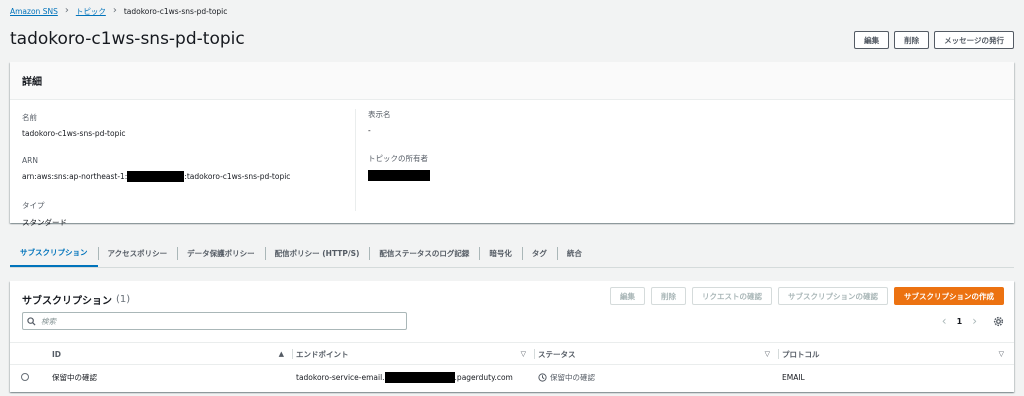  What do you see at coordinates (424, 253) in the screenshot?
I see `tab-delivery-status-logging: 配信ステータスのログ記録` at bounding box center [424, 253].